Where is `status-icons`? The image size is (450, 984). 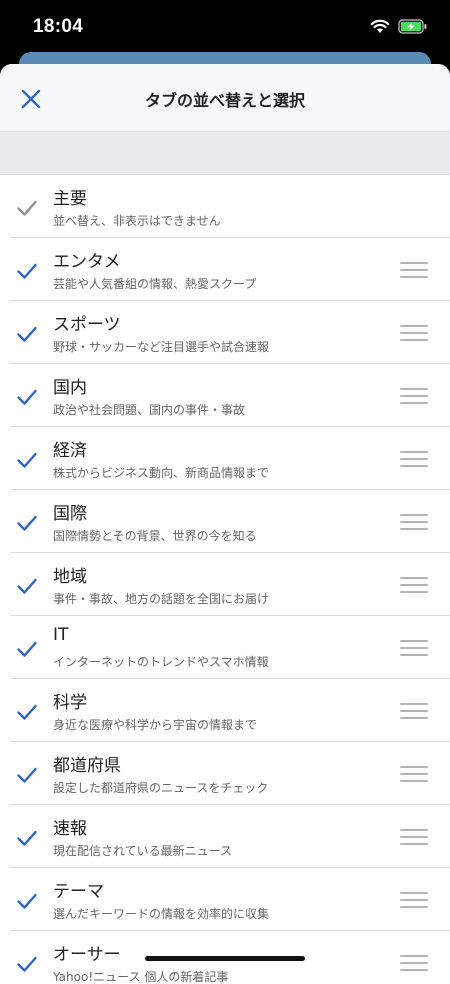 status-icons is located at coordinates (399, 26).